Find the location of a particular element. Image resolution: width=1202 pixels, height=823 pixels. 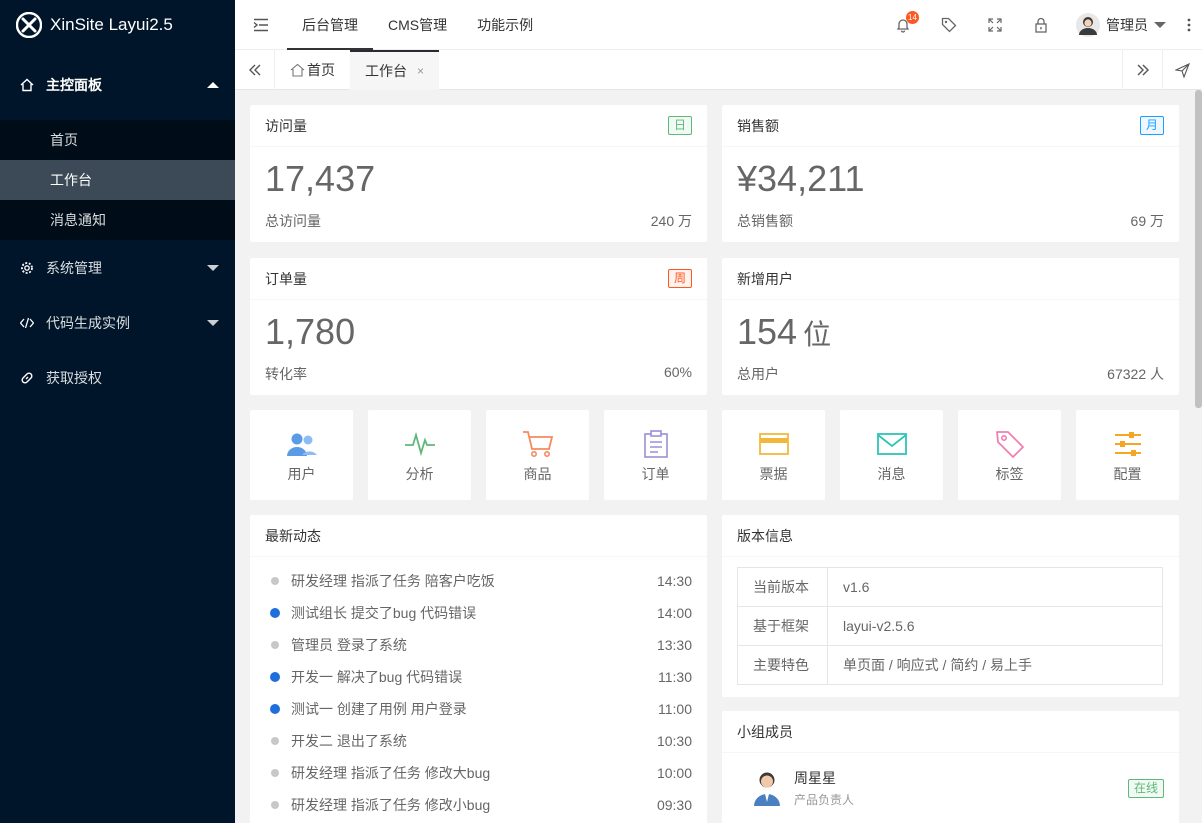

stat-foot-label: 总访问量 is located at coordinates (293, 221).